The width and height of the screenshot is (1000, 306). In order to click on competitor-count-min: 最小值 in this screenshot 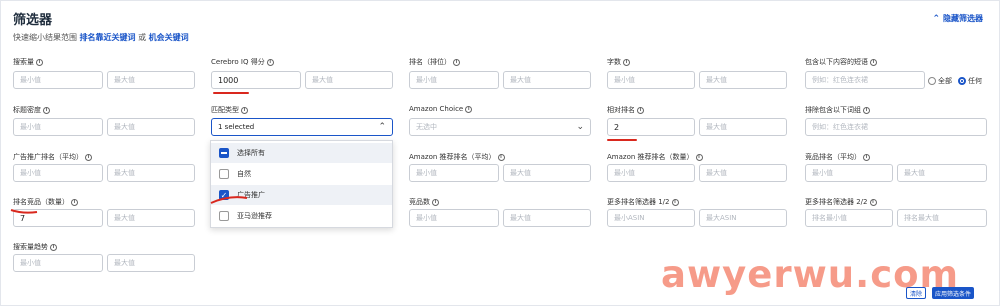, I will do `click(454, 218)`.